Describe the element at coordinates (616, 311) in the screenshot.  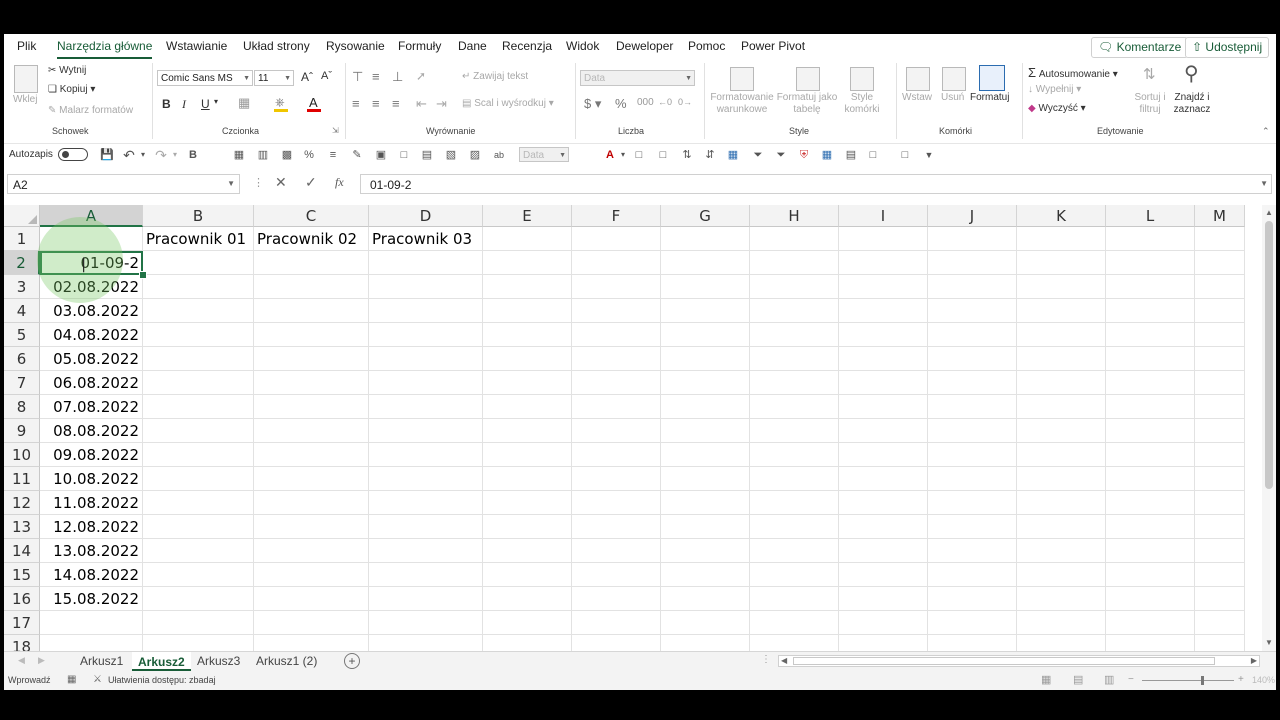
I see `cell-f4` at that location.